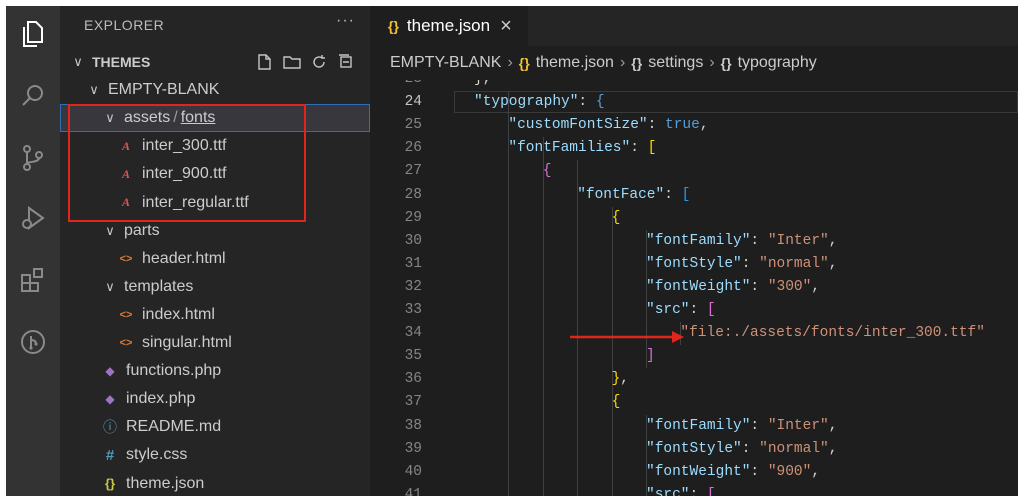 This screenshot has width=1024, height=502. I want to click on json-file-icon: {}, so click(110, 483).